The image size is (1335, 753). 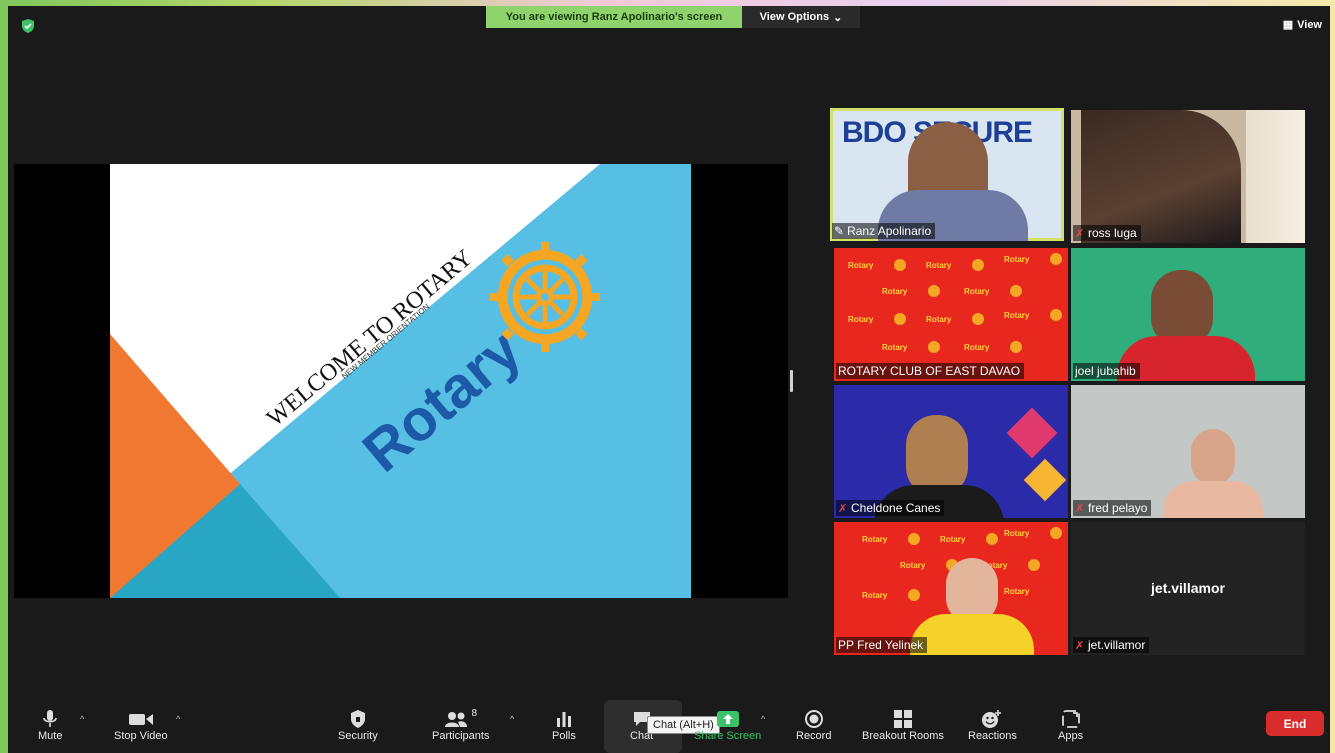 I want to click on stop-video-label: Stop Video, so click(x=141, y=736).